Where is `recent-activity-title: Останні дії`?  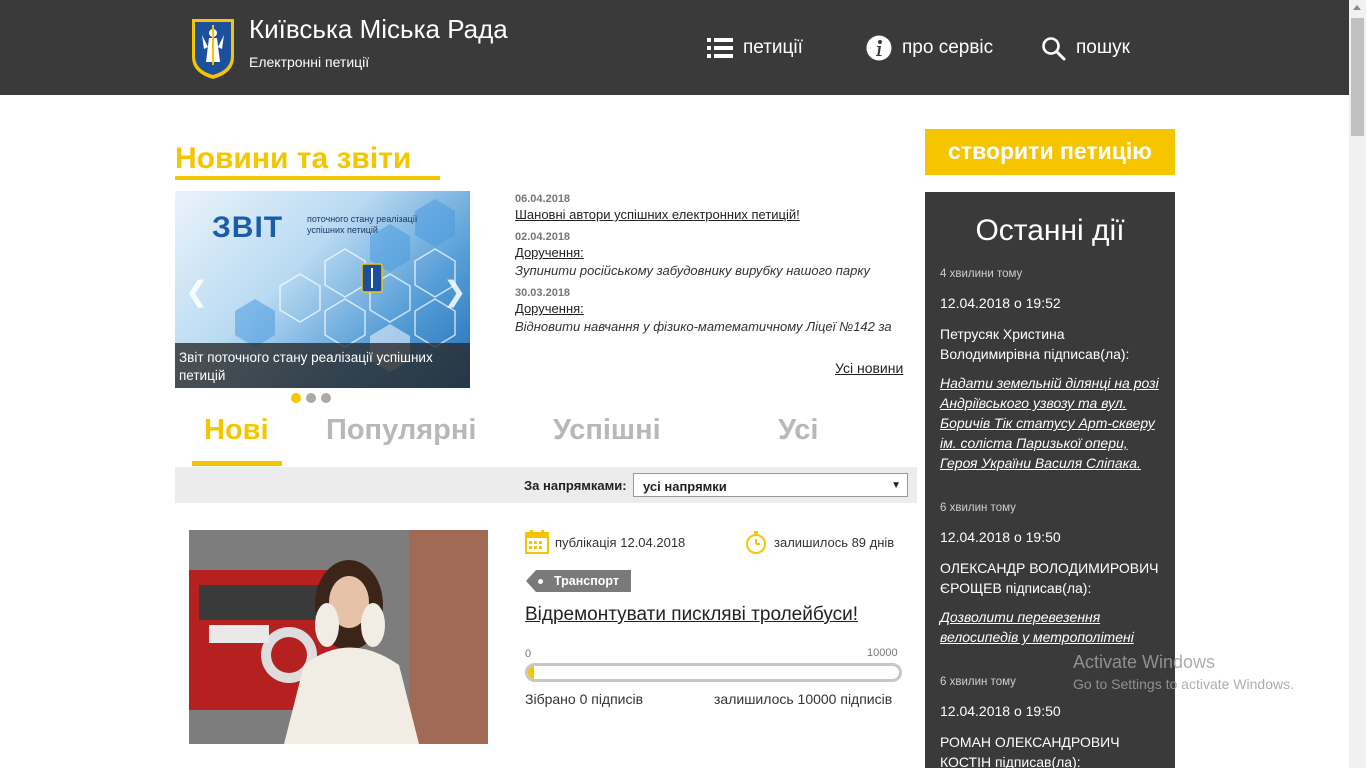 recent-activity-title: Останні дії is located at coordinates (1050, 230).